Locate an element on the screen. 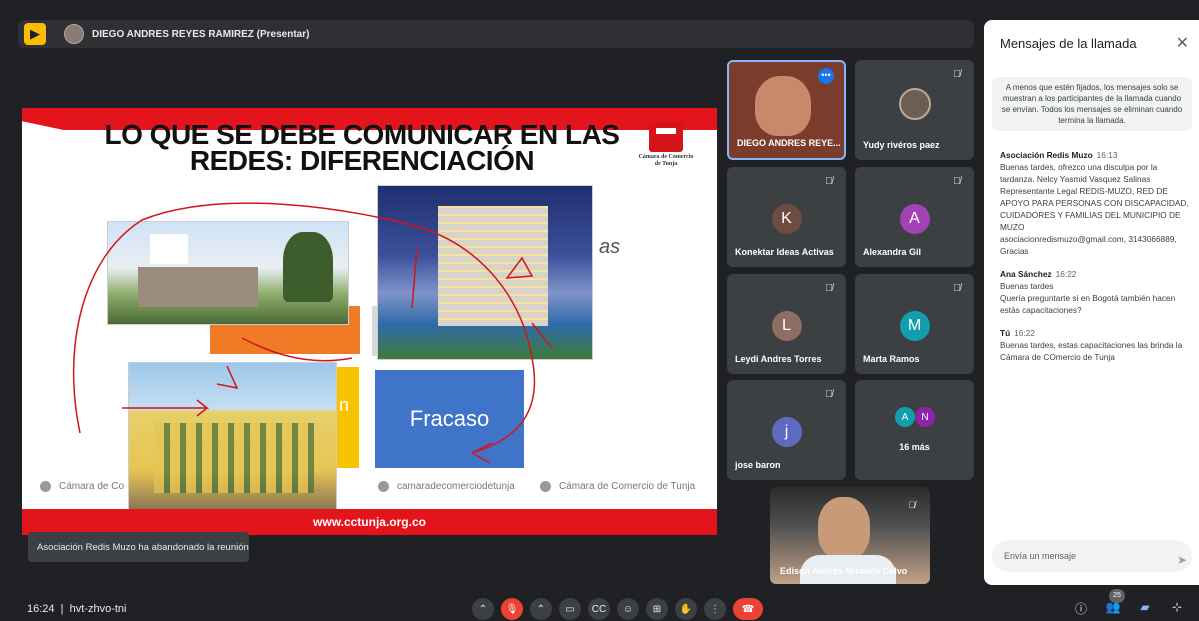  avatar-stack: A N is located at coordinates (915, 417).